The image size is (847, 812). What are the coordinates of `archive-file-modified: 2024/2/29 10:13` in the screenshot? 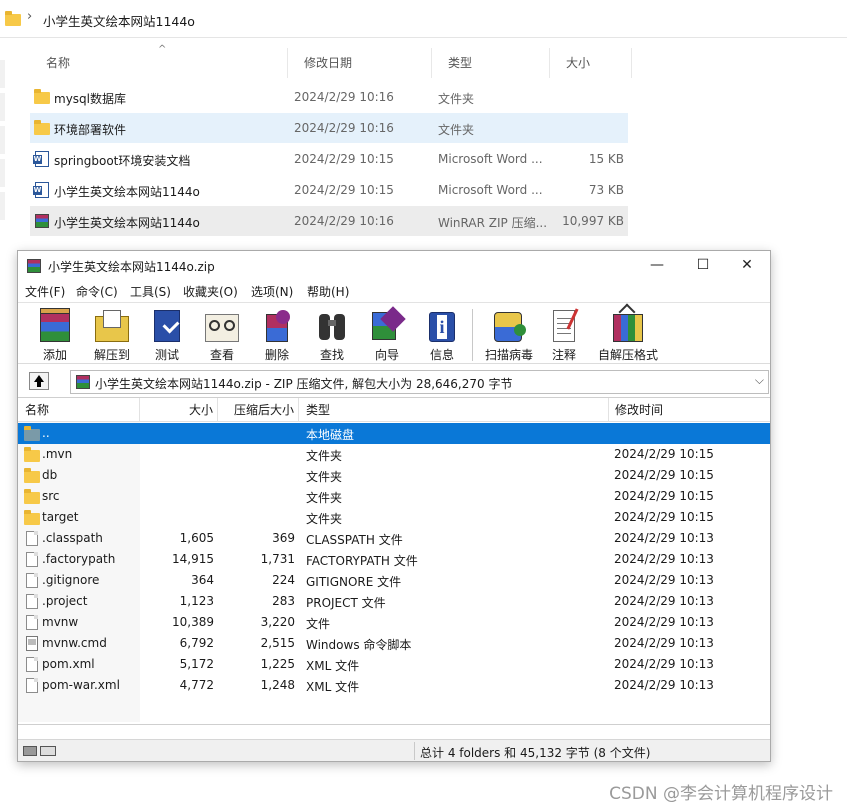 It's located at (664, 538).